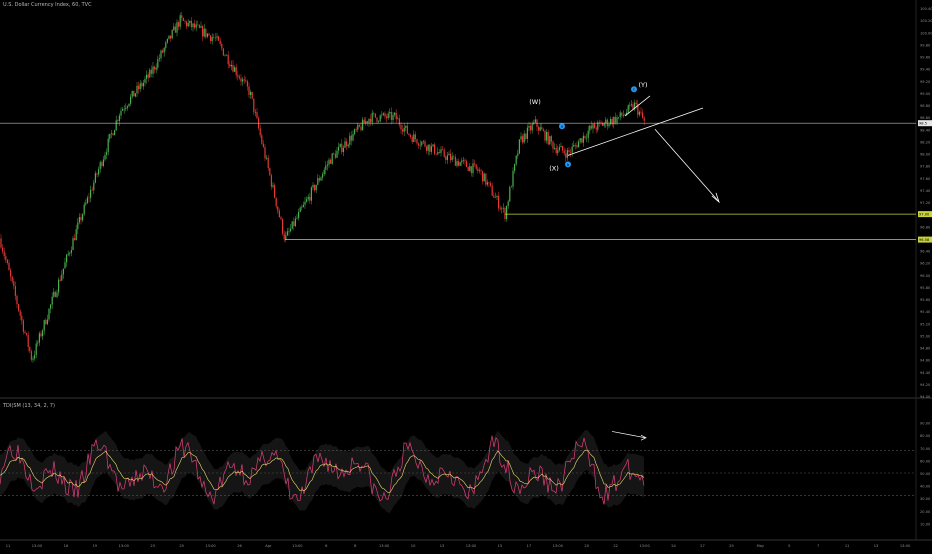 The image size is (932, 554). I want to click on time-tick-label: 24, so click(673, 546).